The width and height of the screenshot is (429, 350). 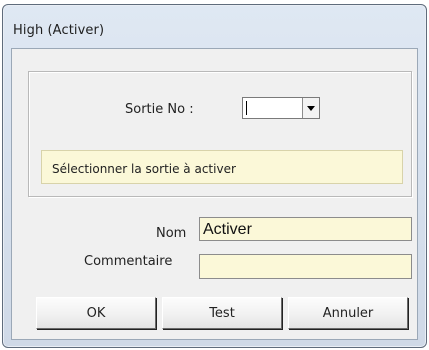 What do you see at coordinates (348, 313) in the screenshot?
I see `cancel-button: Annuler` at bounding box center [348, 313].